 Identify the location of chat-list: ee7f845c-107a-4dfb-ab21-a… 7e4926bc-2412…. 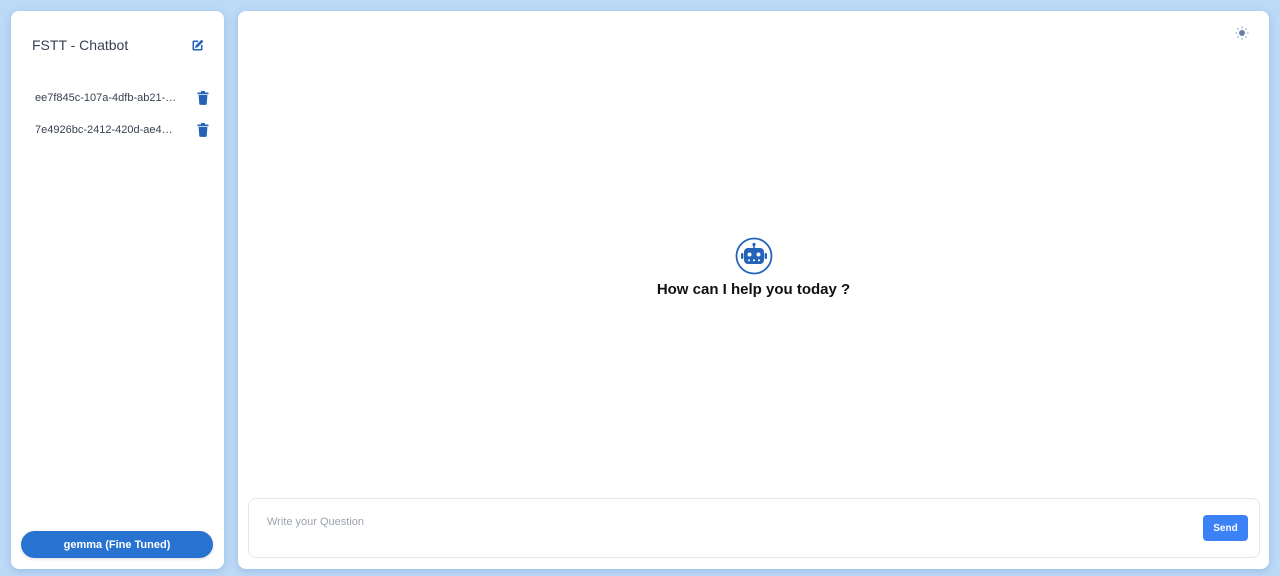
(123, 114).